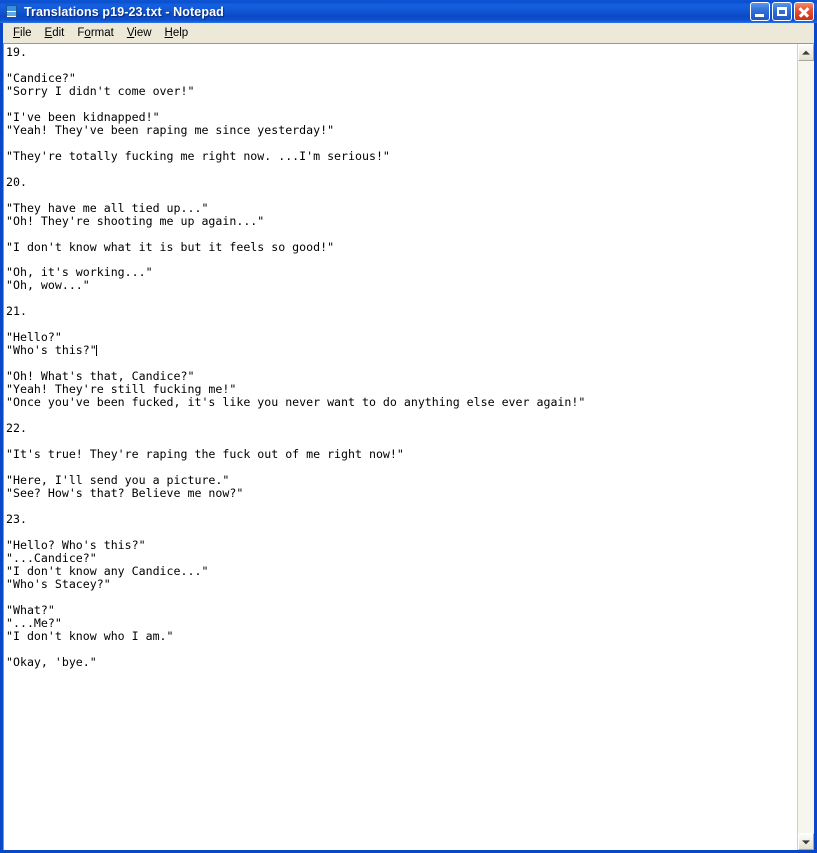 Image resolution: width=817 pixels, height=853 pixels. I want to click on notepad-document-icon, so click(12, 12).